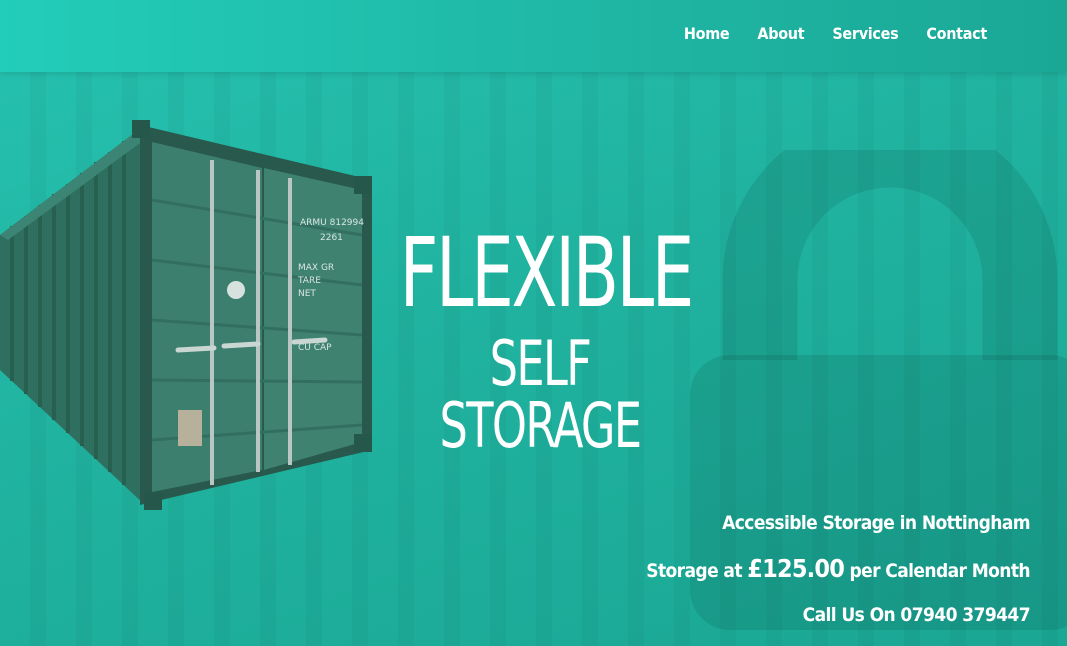 Image resolution: width=1067 pixels, height=646 pixels. Describe the element at coordinates (533, 36) in the screenshot. I see `site-header: Home About Services Contact` at that location.